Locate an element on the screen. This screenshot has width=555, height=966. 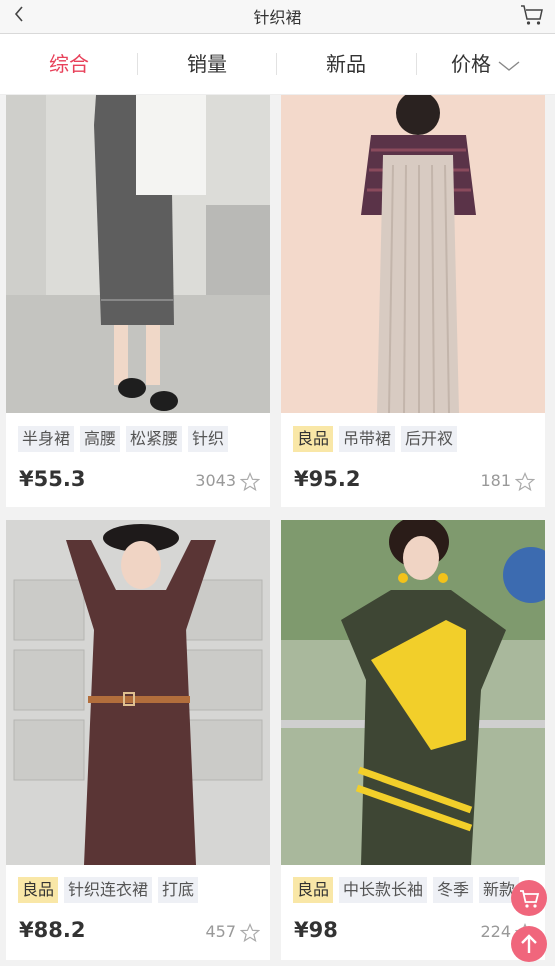
tag-list: 良品 吊带裙 后开衩 is located at coordinates (417, 439).